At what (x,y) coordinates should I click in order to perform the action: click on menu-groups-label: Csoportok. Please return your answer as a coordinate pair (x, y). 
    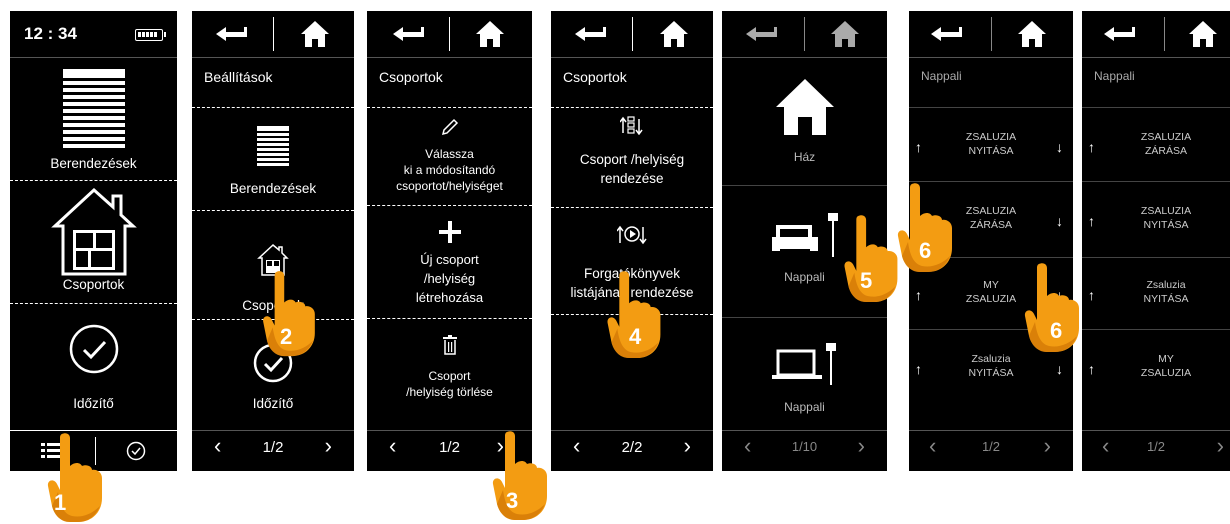
    Looking at the image, I should click on (93, 284).